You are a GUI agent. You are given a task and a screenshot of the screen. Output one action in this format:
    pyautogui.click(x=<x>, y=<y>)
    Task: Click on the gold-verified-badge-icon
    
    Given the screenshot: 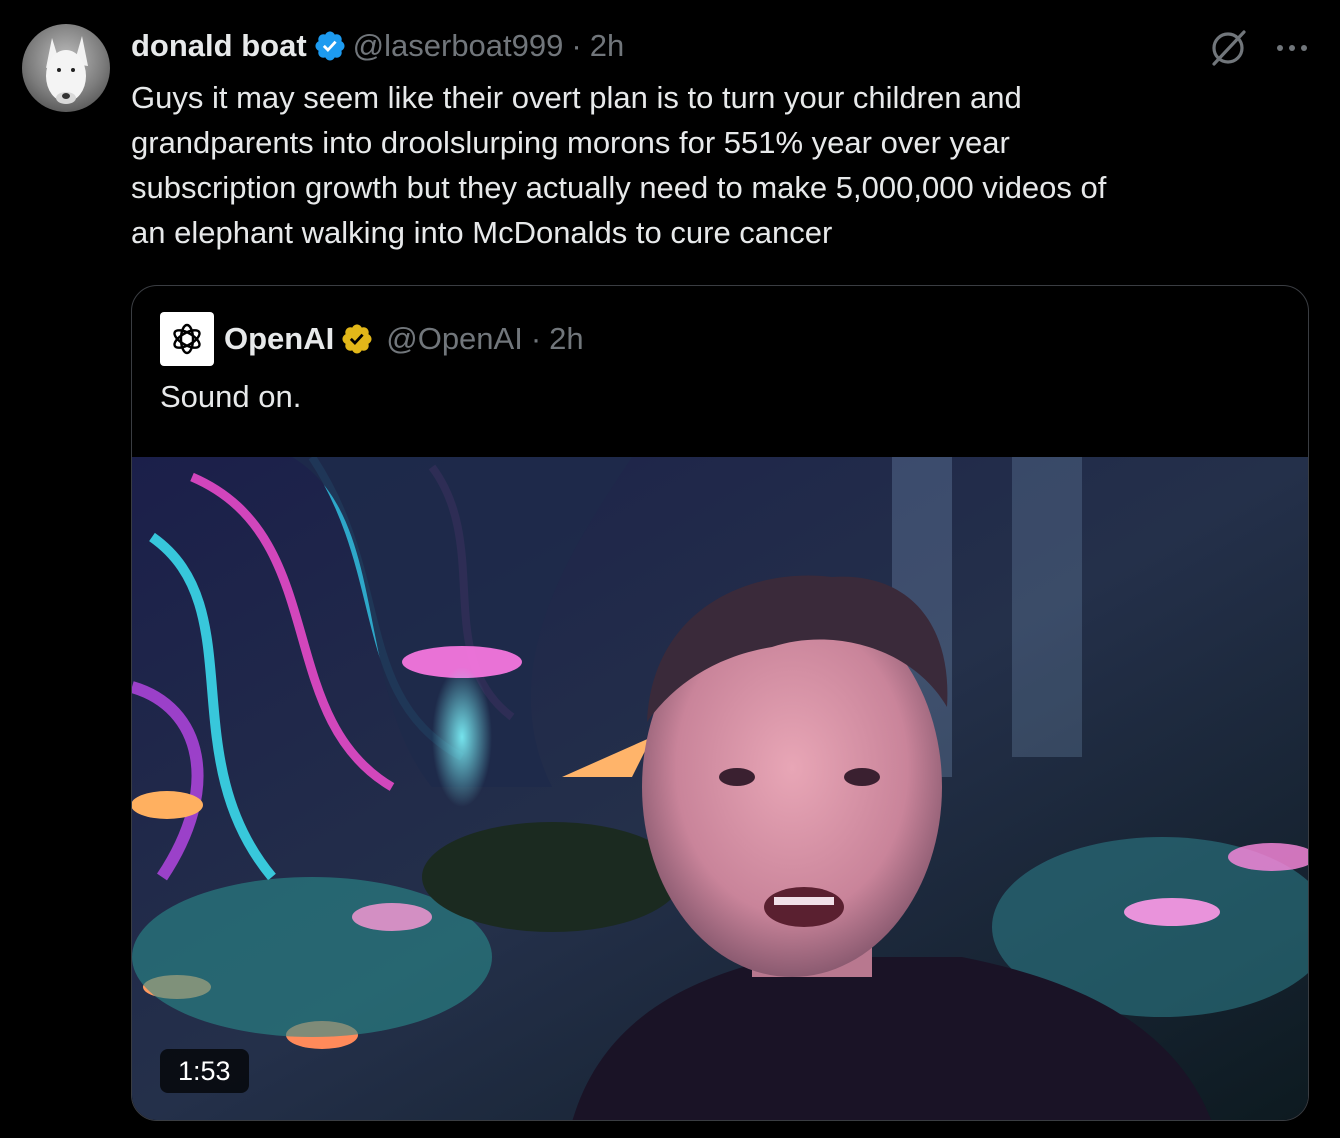 What is the action you would take?
    pyautogui.click(x=357, y=339)
    